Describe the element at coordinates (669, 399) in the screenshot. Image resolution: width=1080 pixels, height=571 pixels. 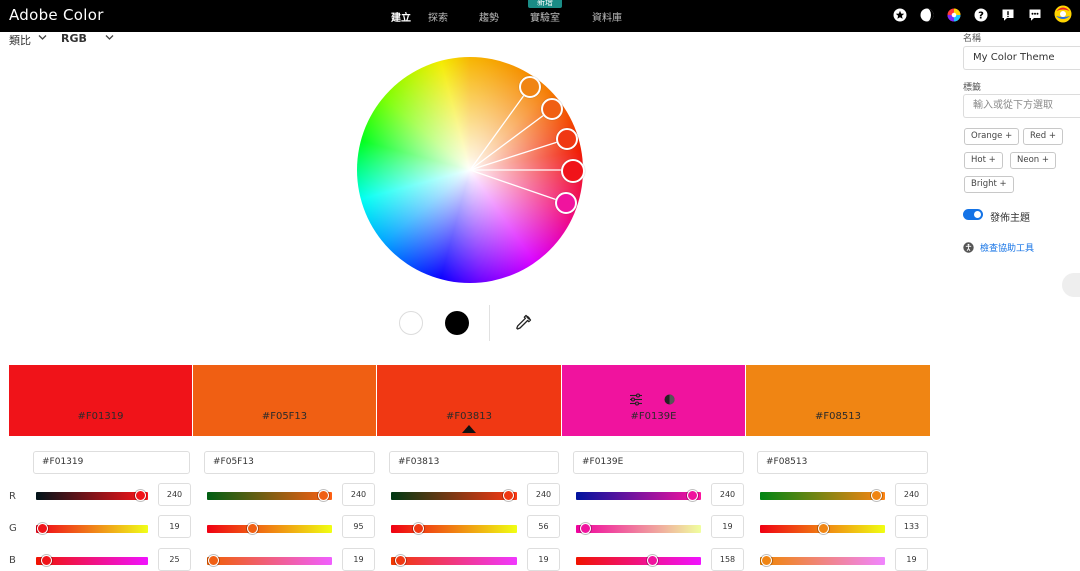
I see `contrast-icon` at that location.